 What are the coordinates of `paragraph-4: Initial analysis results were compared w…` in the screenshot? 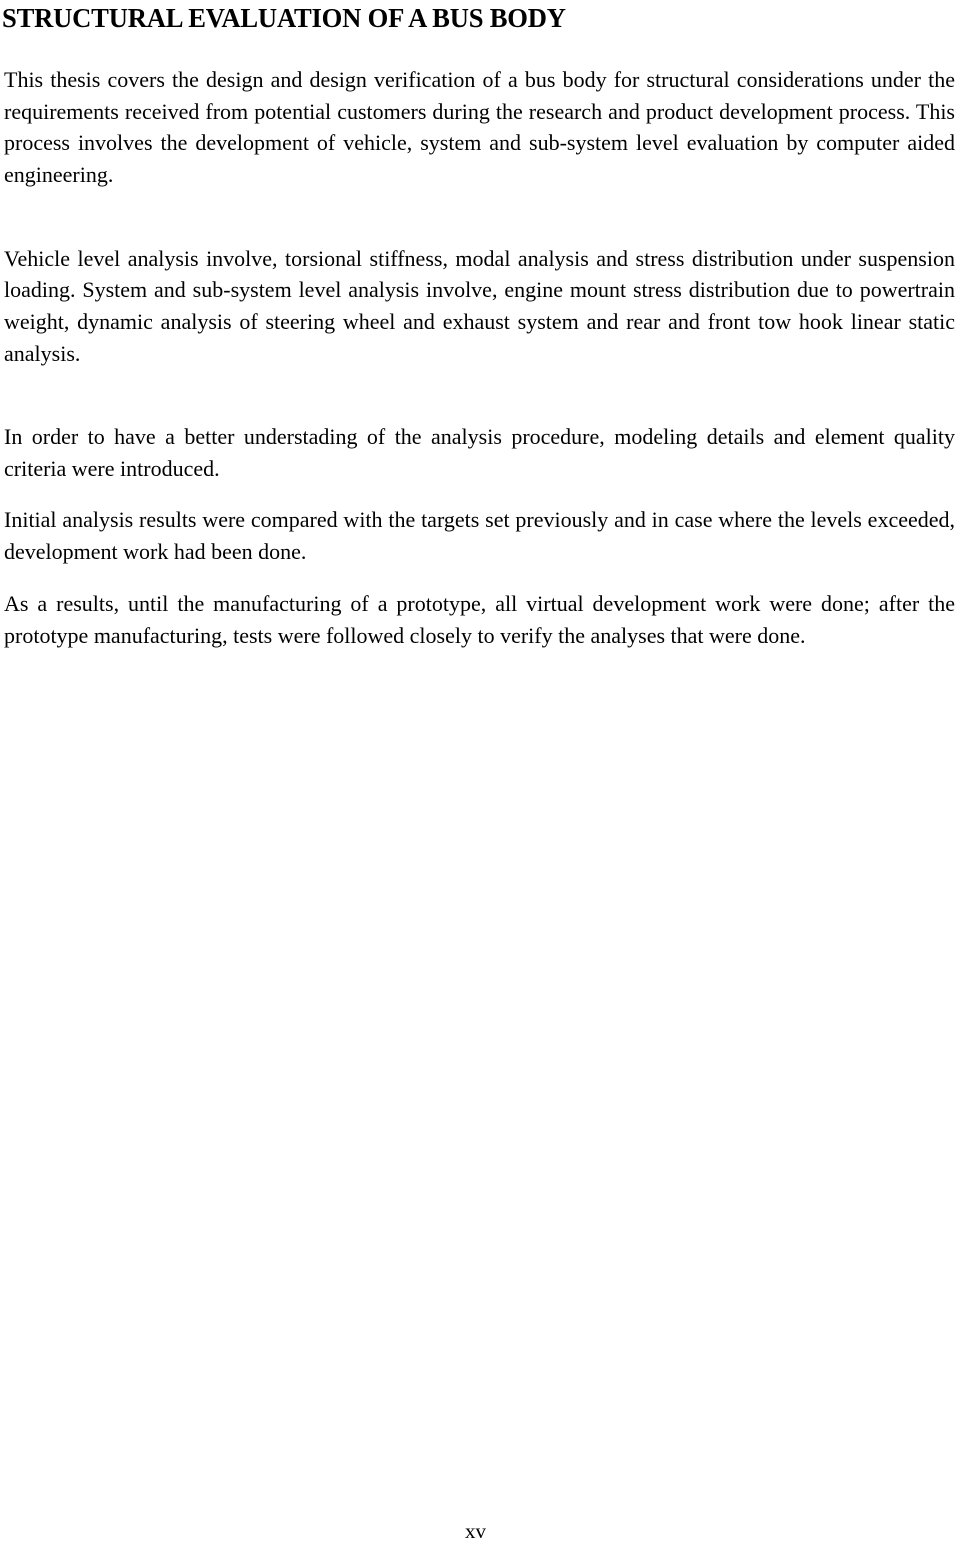 It's located at (479, 536).